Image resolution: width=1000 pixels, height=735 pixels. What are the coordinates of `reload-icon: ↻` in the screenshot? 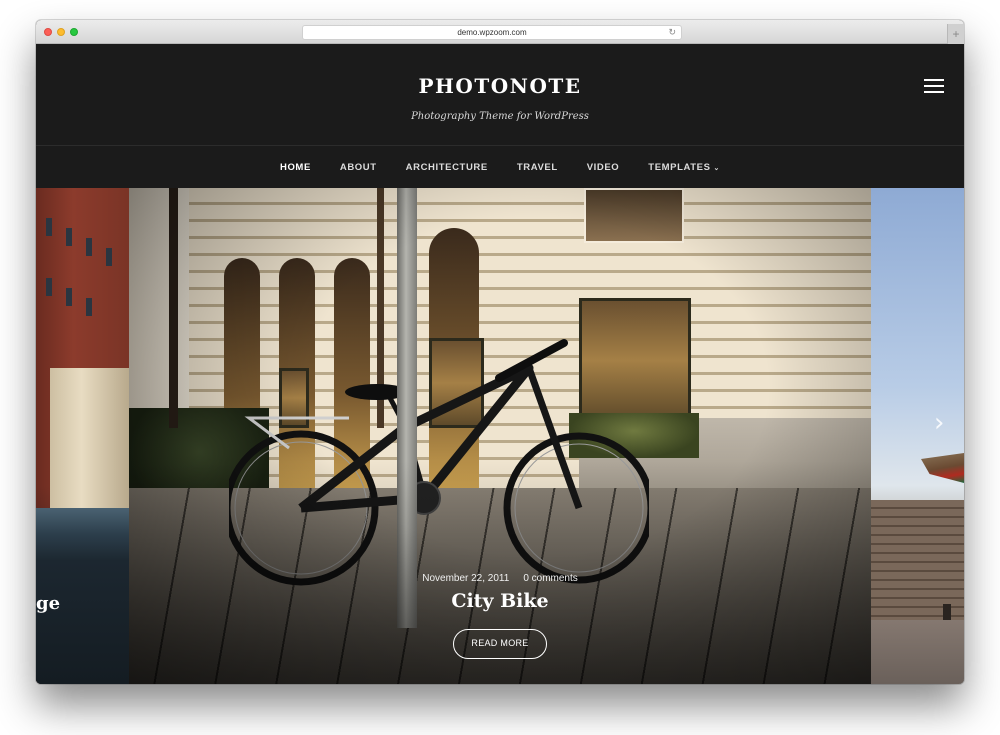 It's located at (672, 32).